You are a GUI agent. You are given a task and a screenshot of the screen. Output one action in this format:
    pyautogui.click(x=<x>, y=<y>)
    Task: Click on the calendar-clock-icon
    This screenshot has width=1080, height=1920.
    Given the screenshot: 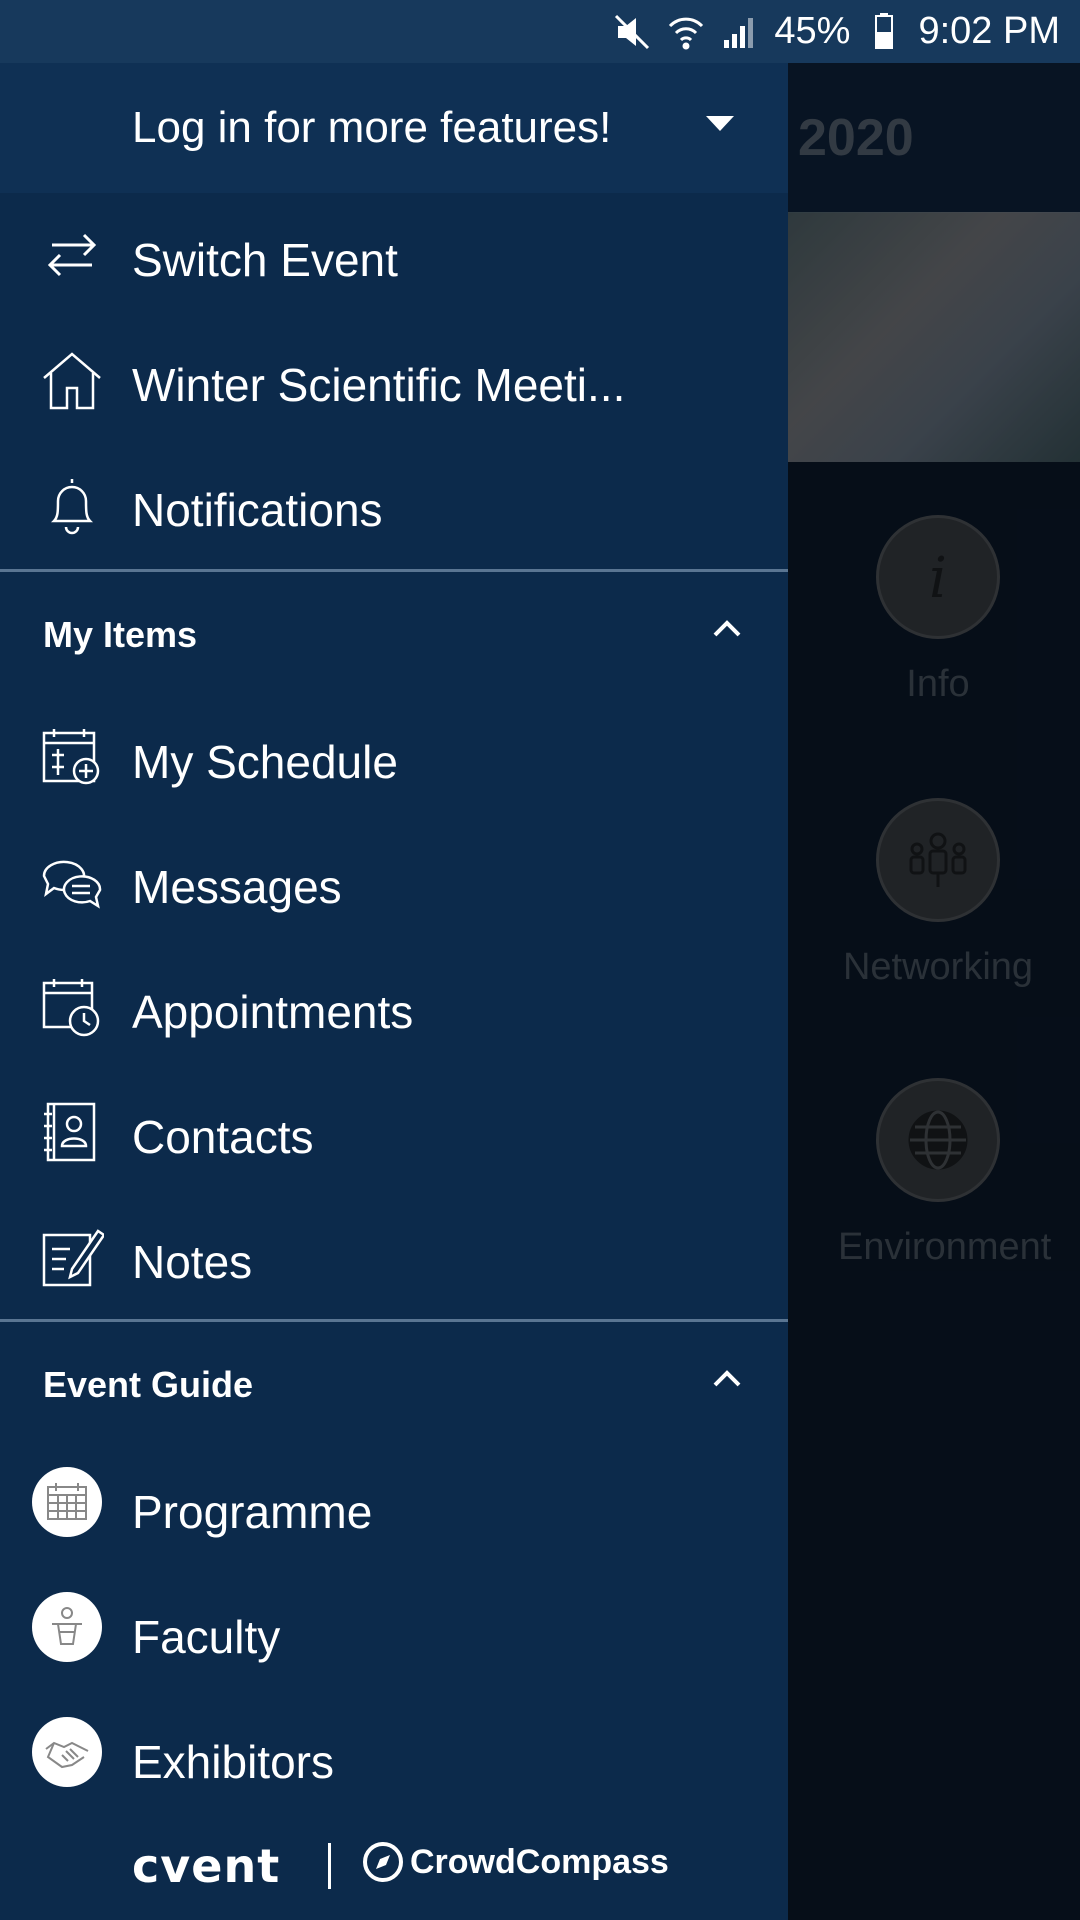 What is the action you would take?
    pyautogui.click(x=72, y=1007)
    